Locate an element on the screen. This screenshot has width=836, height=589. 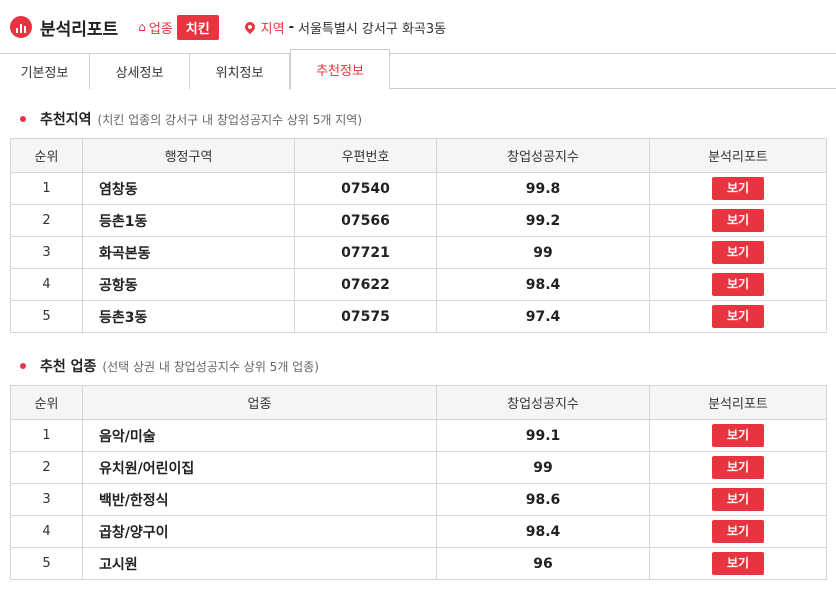
table-row: 1 음악/미술 99.1 보기 is located at coordinates (418, 435).